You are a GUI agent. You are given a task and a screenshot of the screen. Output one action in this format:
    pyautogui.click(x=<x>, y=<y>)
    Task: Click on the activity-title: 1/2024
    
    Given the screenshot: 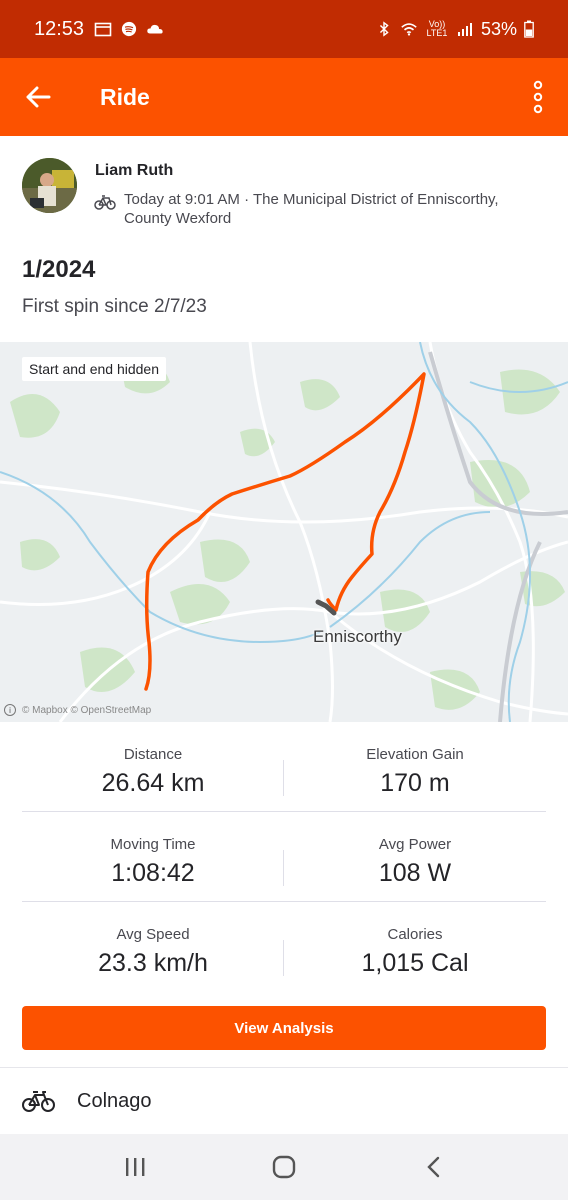 What is the action you would take?
    pyautogui.click(x=59, y=269)
    